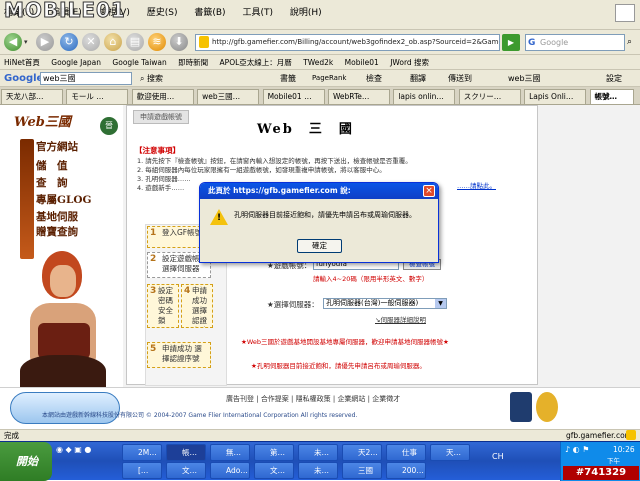  Describe the element at coordinates (29, 42) in the screenshot. I see `back-dropdown-icon: ▾` at that location.